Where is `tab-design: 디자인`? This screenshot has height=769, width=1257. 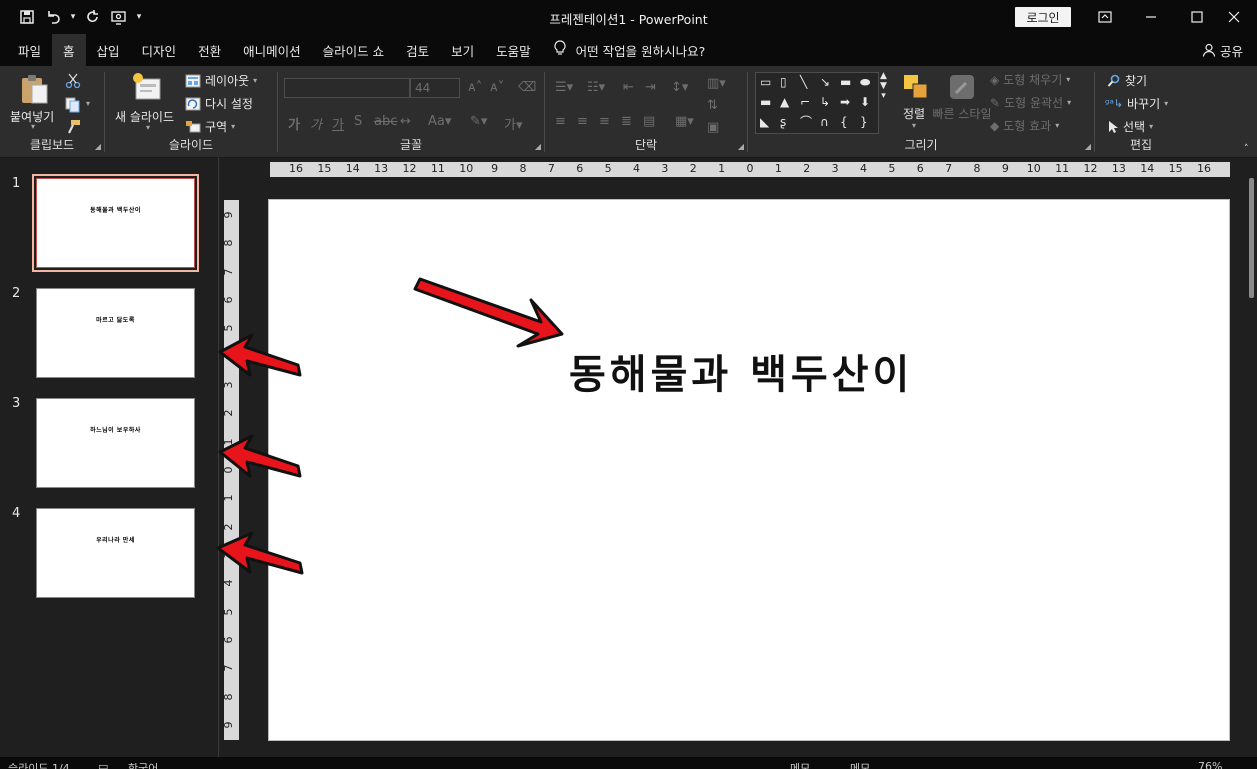
tab-design: 디자인 is located at coordinates (159, 50).